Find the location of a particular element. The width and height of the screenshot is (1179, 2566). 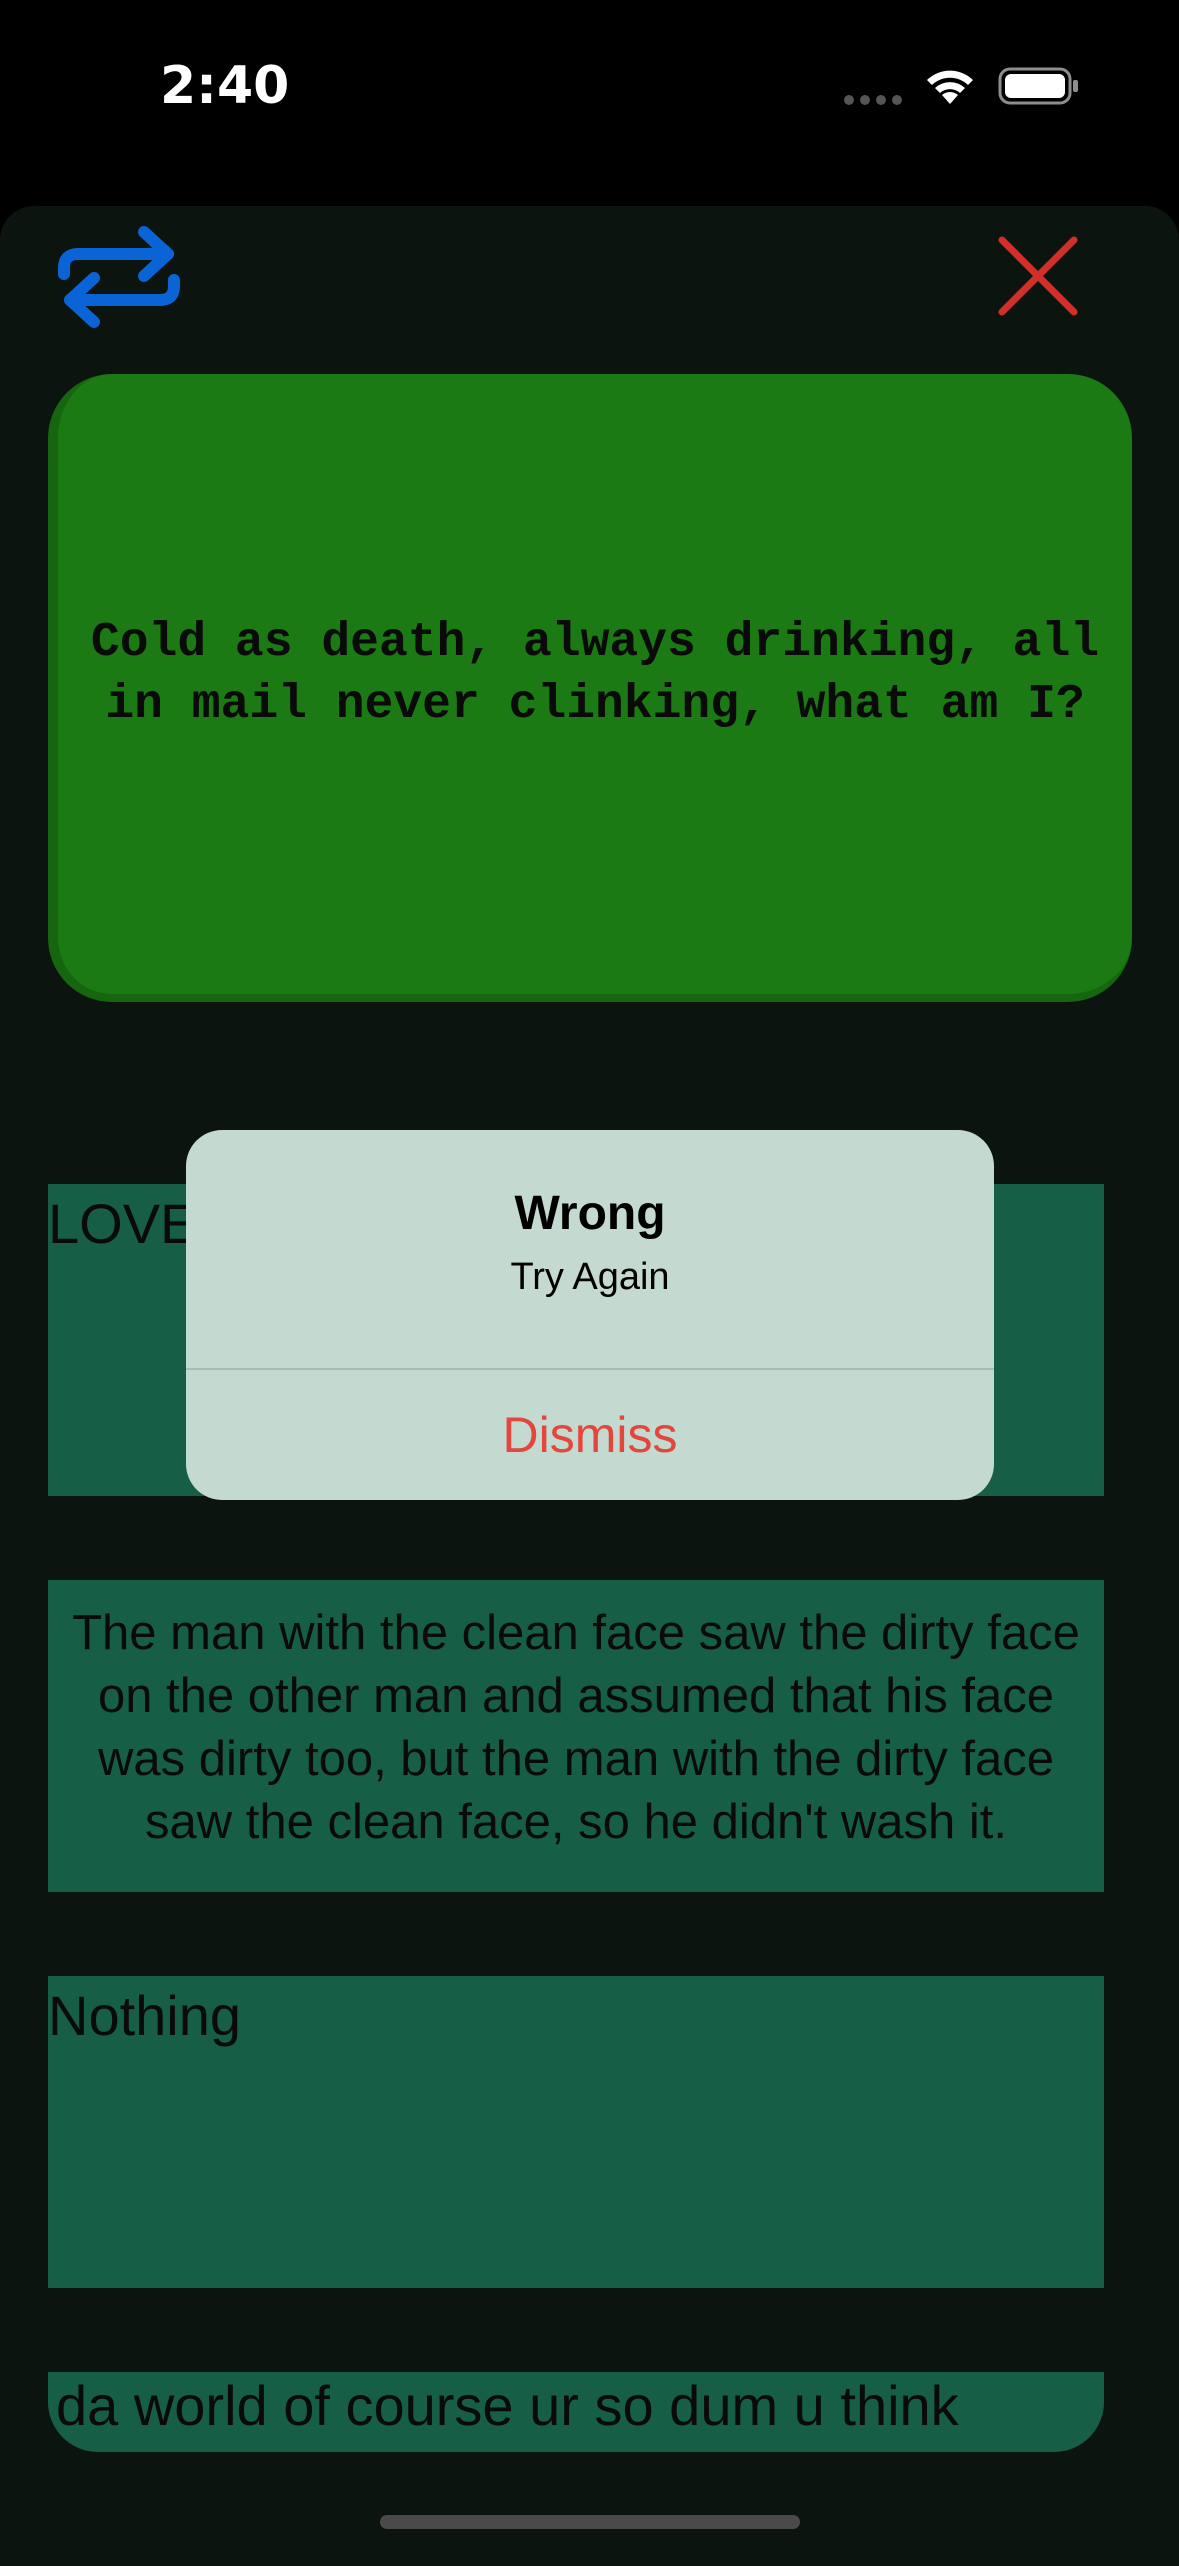

close-button is located at coordinates (1038, 276).